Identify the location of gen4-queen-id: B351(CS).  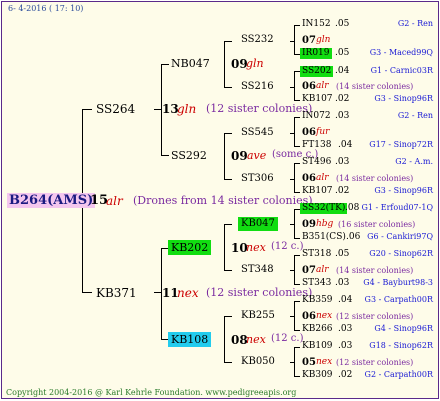
(324, 237).